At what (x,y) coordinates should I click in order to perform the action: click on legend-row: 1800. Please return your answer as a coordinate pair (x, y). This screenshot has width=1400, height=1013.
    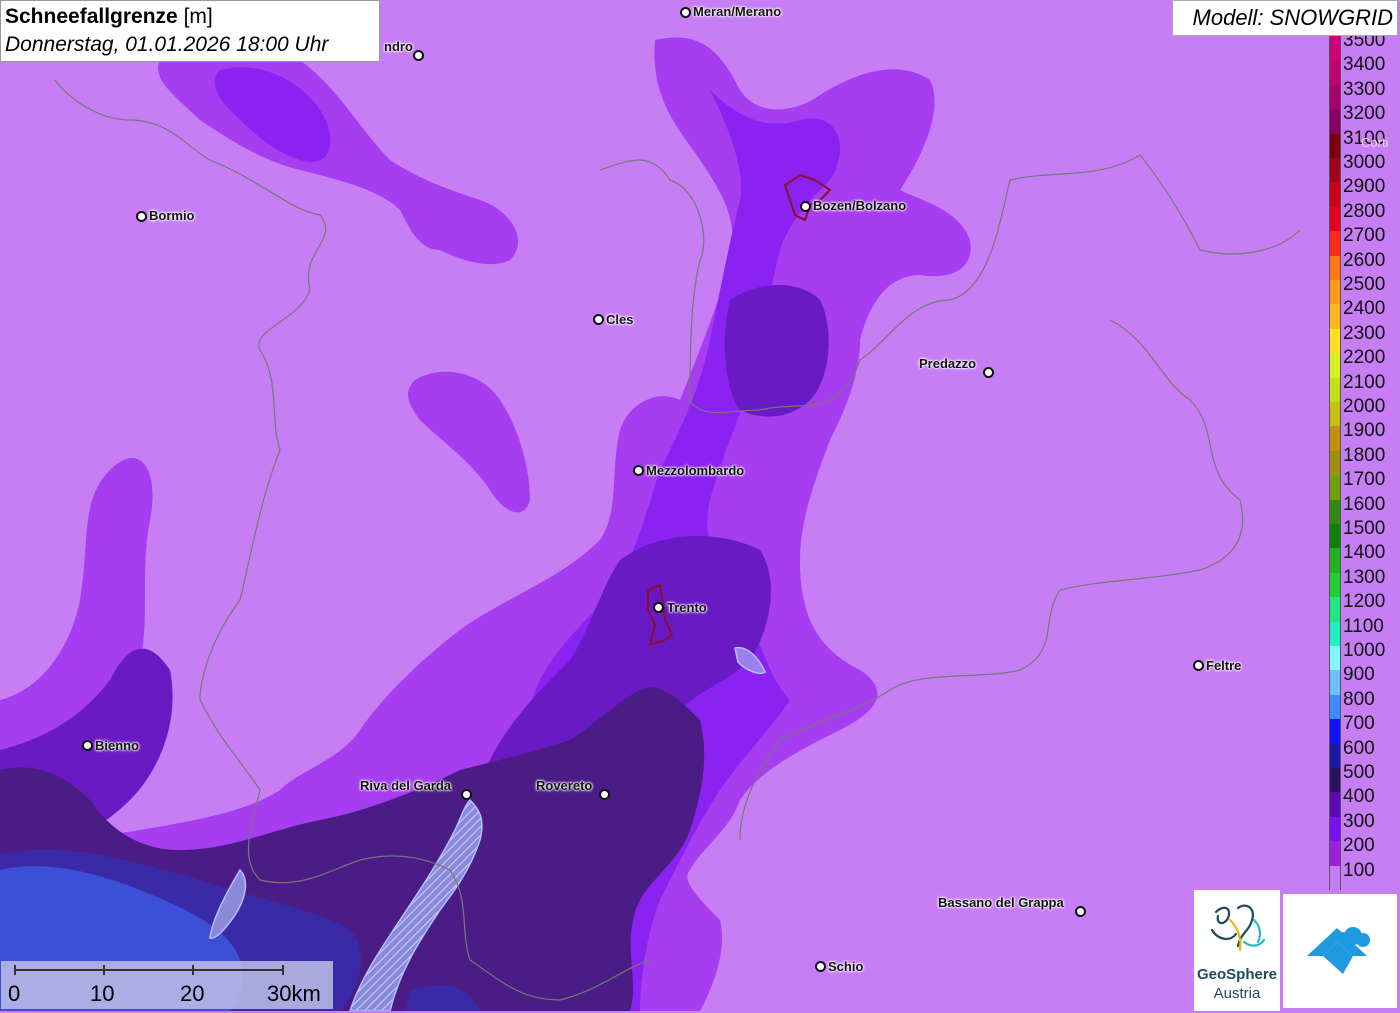
    Looking at the image, I should click on (1364, 459).